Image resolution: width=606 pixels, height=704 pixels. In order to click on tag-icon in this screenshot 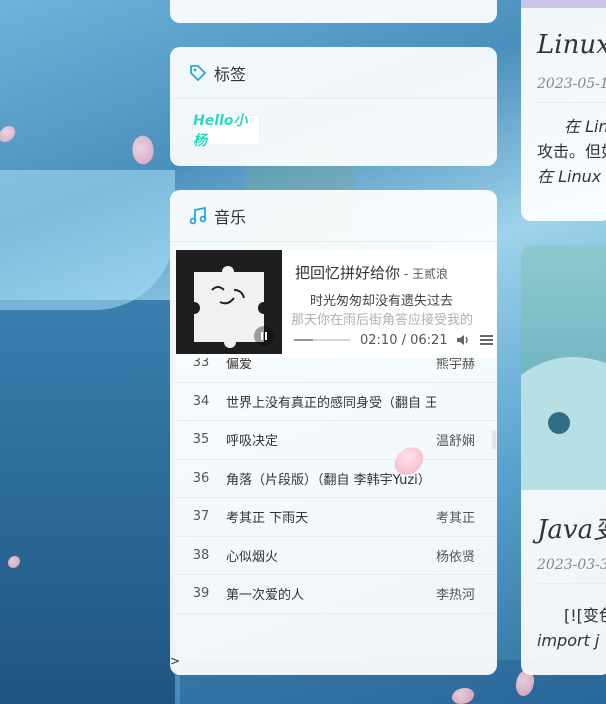, I will do `click(198, 73)`.